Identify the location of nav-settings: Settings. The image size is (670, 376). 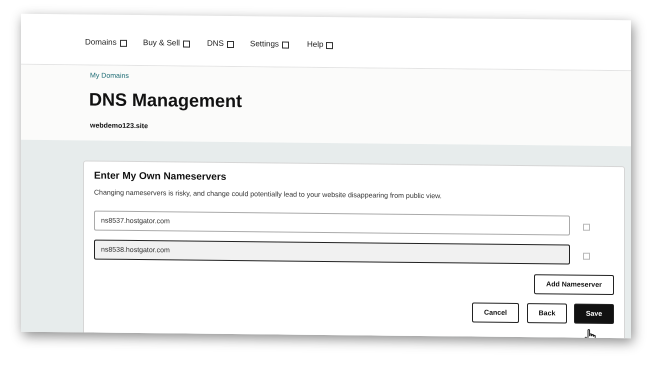
(269, 43).